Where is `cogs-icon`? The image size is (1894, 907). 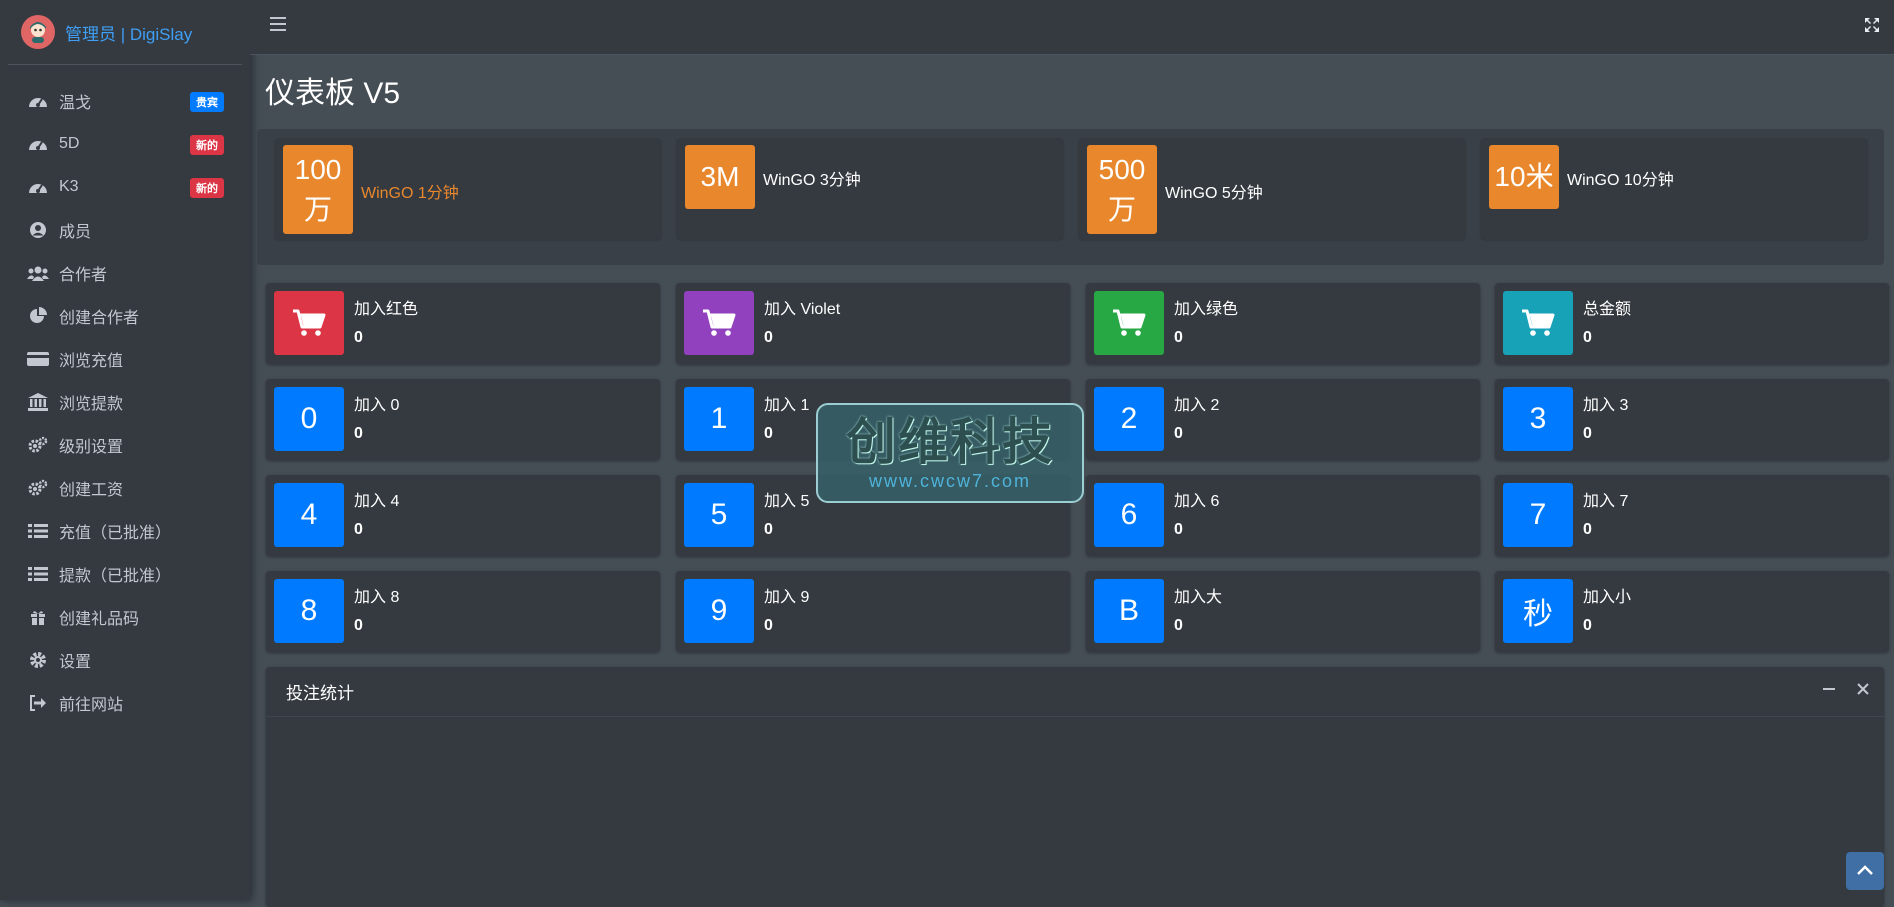
cogs-icon is located at coordinates (38, 488).